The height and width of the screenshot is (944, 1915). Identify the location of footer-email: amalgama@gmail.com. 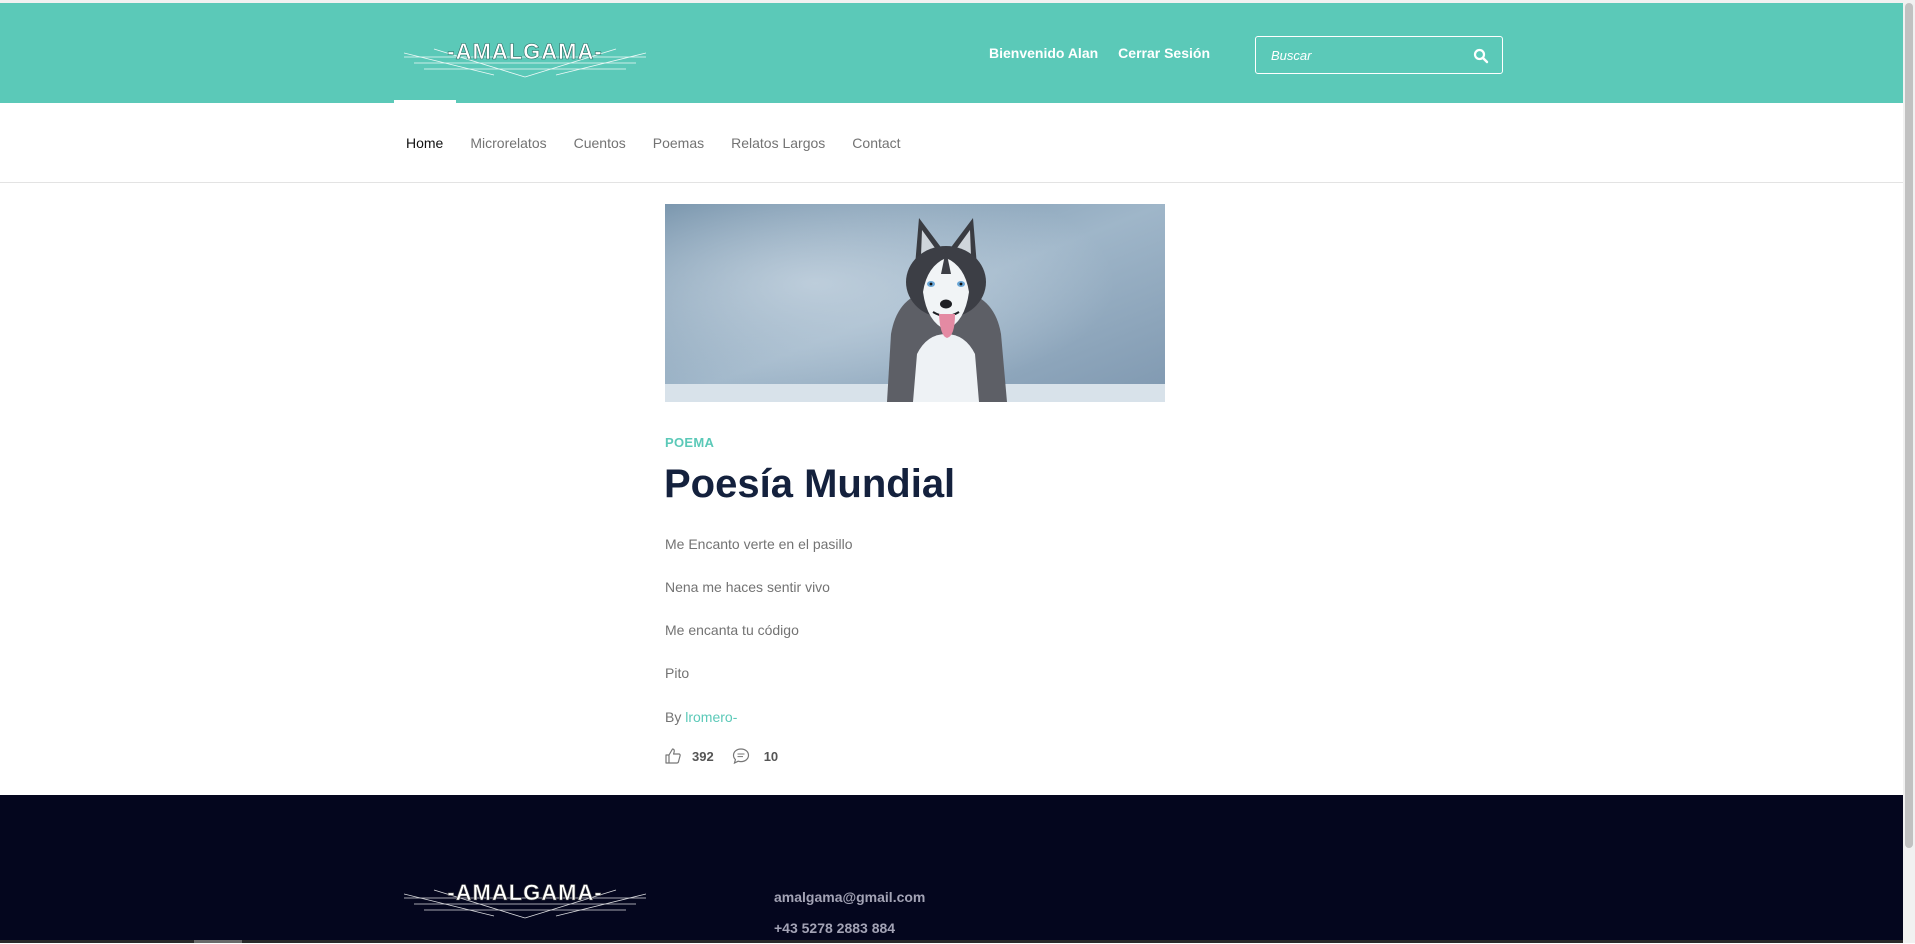
(849, 897).